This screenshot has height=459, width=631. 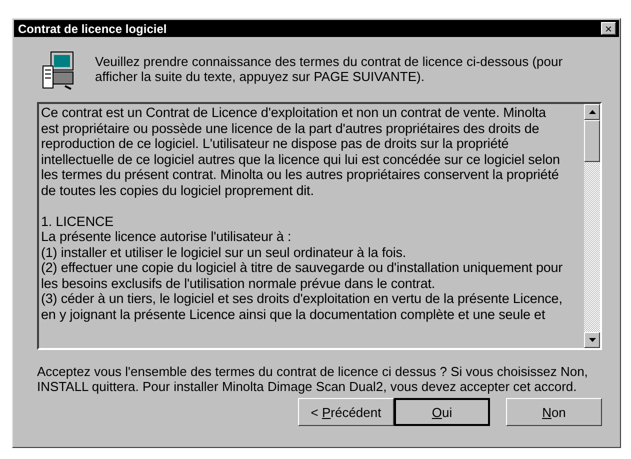 What do you see at coordinates (592, 226) in the screenshot?
I see `vertical-scrollbar` at bounding box center [592, 226].